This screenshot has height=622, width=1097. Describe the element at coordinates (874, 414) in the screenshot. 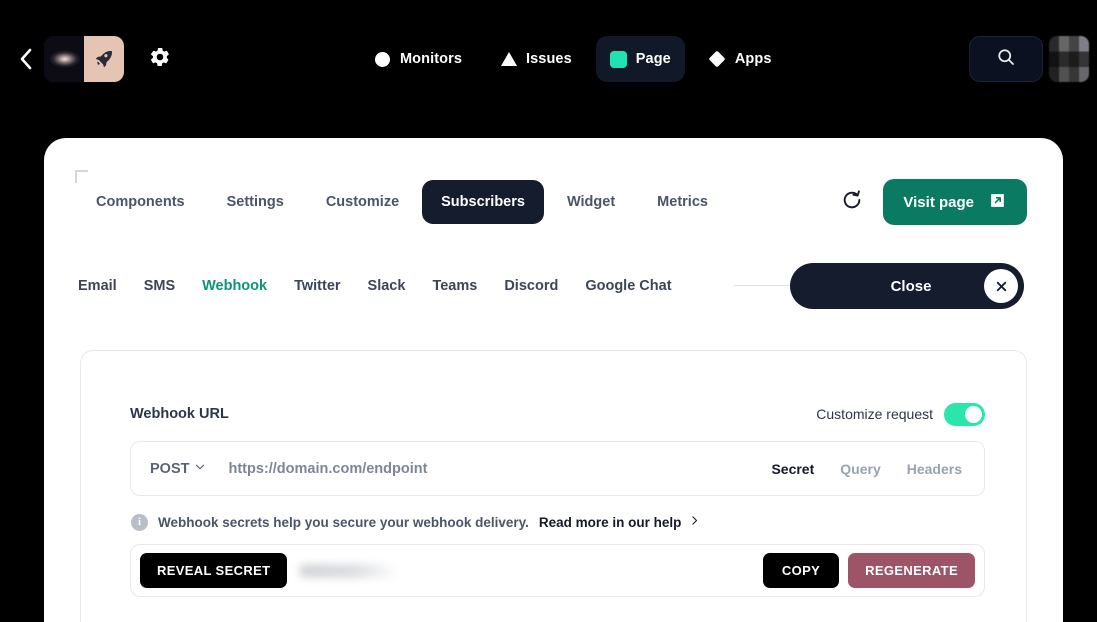

I see `customize-request-label: Customize request` at that location.